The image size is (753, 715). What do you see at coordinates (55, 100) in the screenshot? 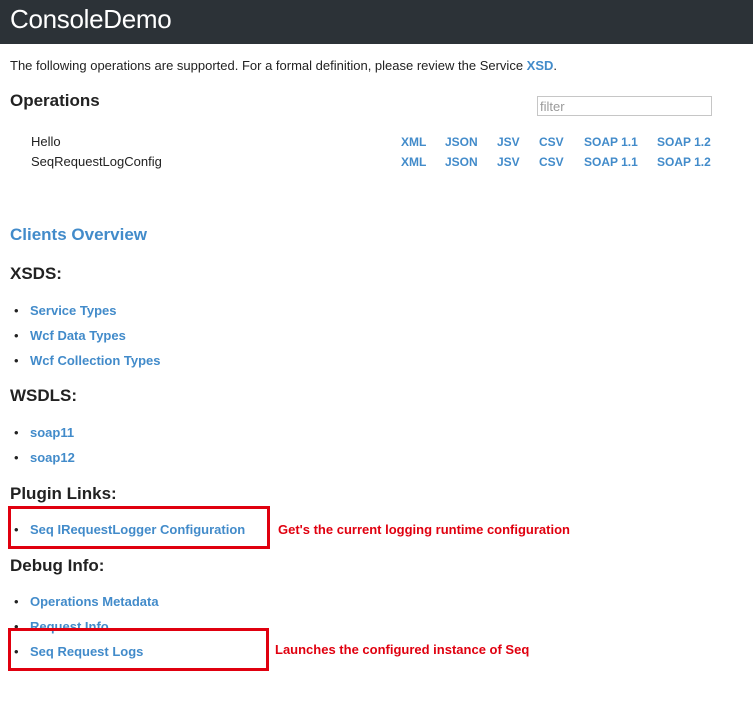
I see `operations-heading: Operations` at bounding box center [55, 100].